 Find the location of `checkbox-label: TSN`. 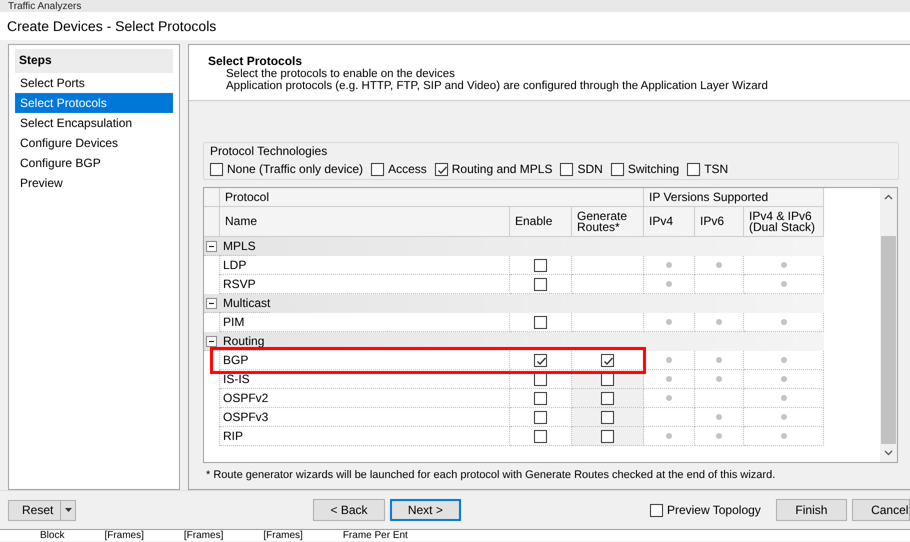

checkbox-label: TSN is located at coordinates (716, 169).